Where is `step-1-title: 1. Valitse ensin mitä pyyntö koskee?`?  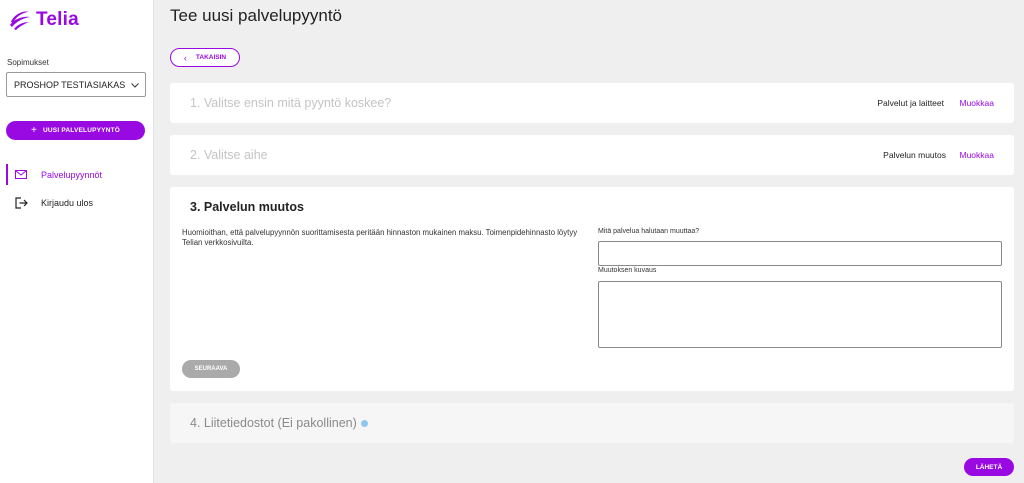
step-1-title: 1. Valitse ensin mitä pyyntö koskee? is located at coordinates (291, 103).